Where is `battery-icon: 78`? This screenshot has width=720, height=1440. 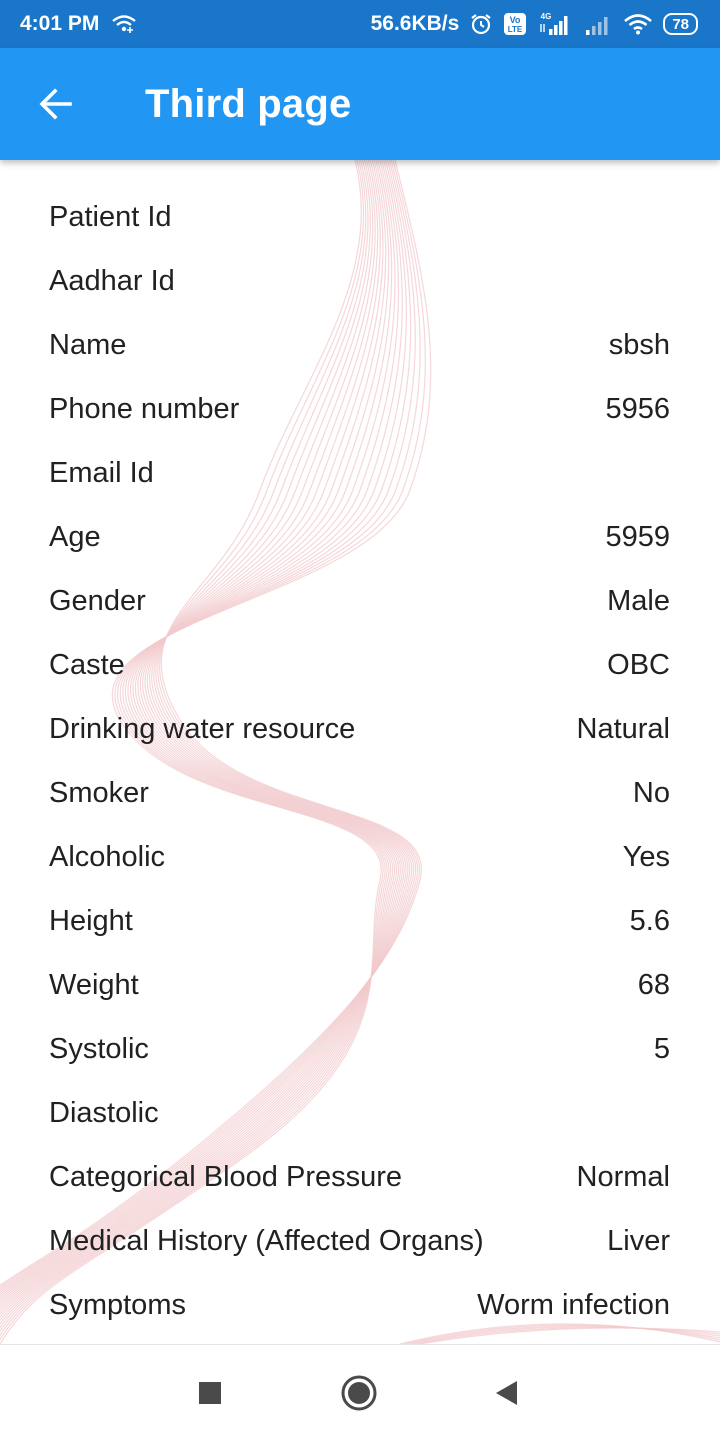 battery-icon: 78 is located at coordinates (680, 24).